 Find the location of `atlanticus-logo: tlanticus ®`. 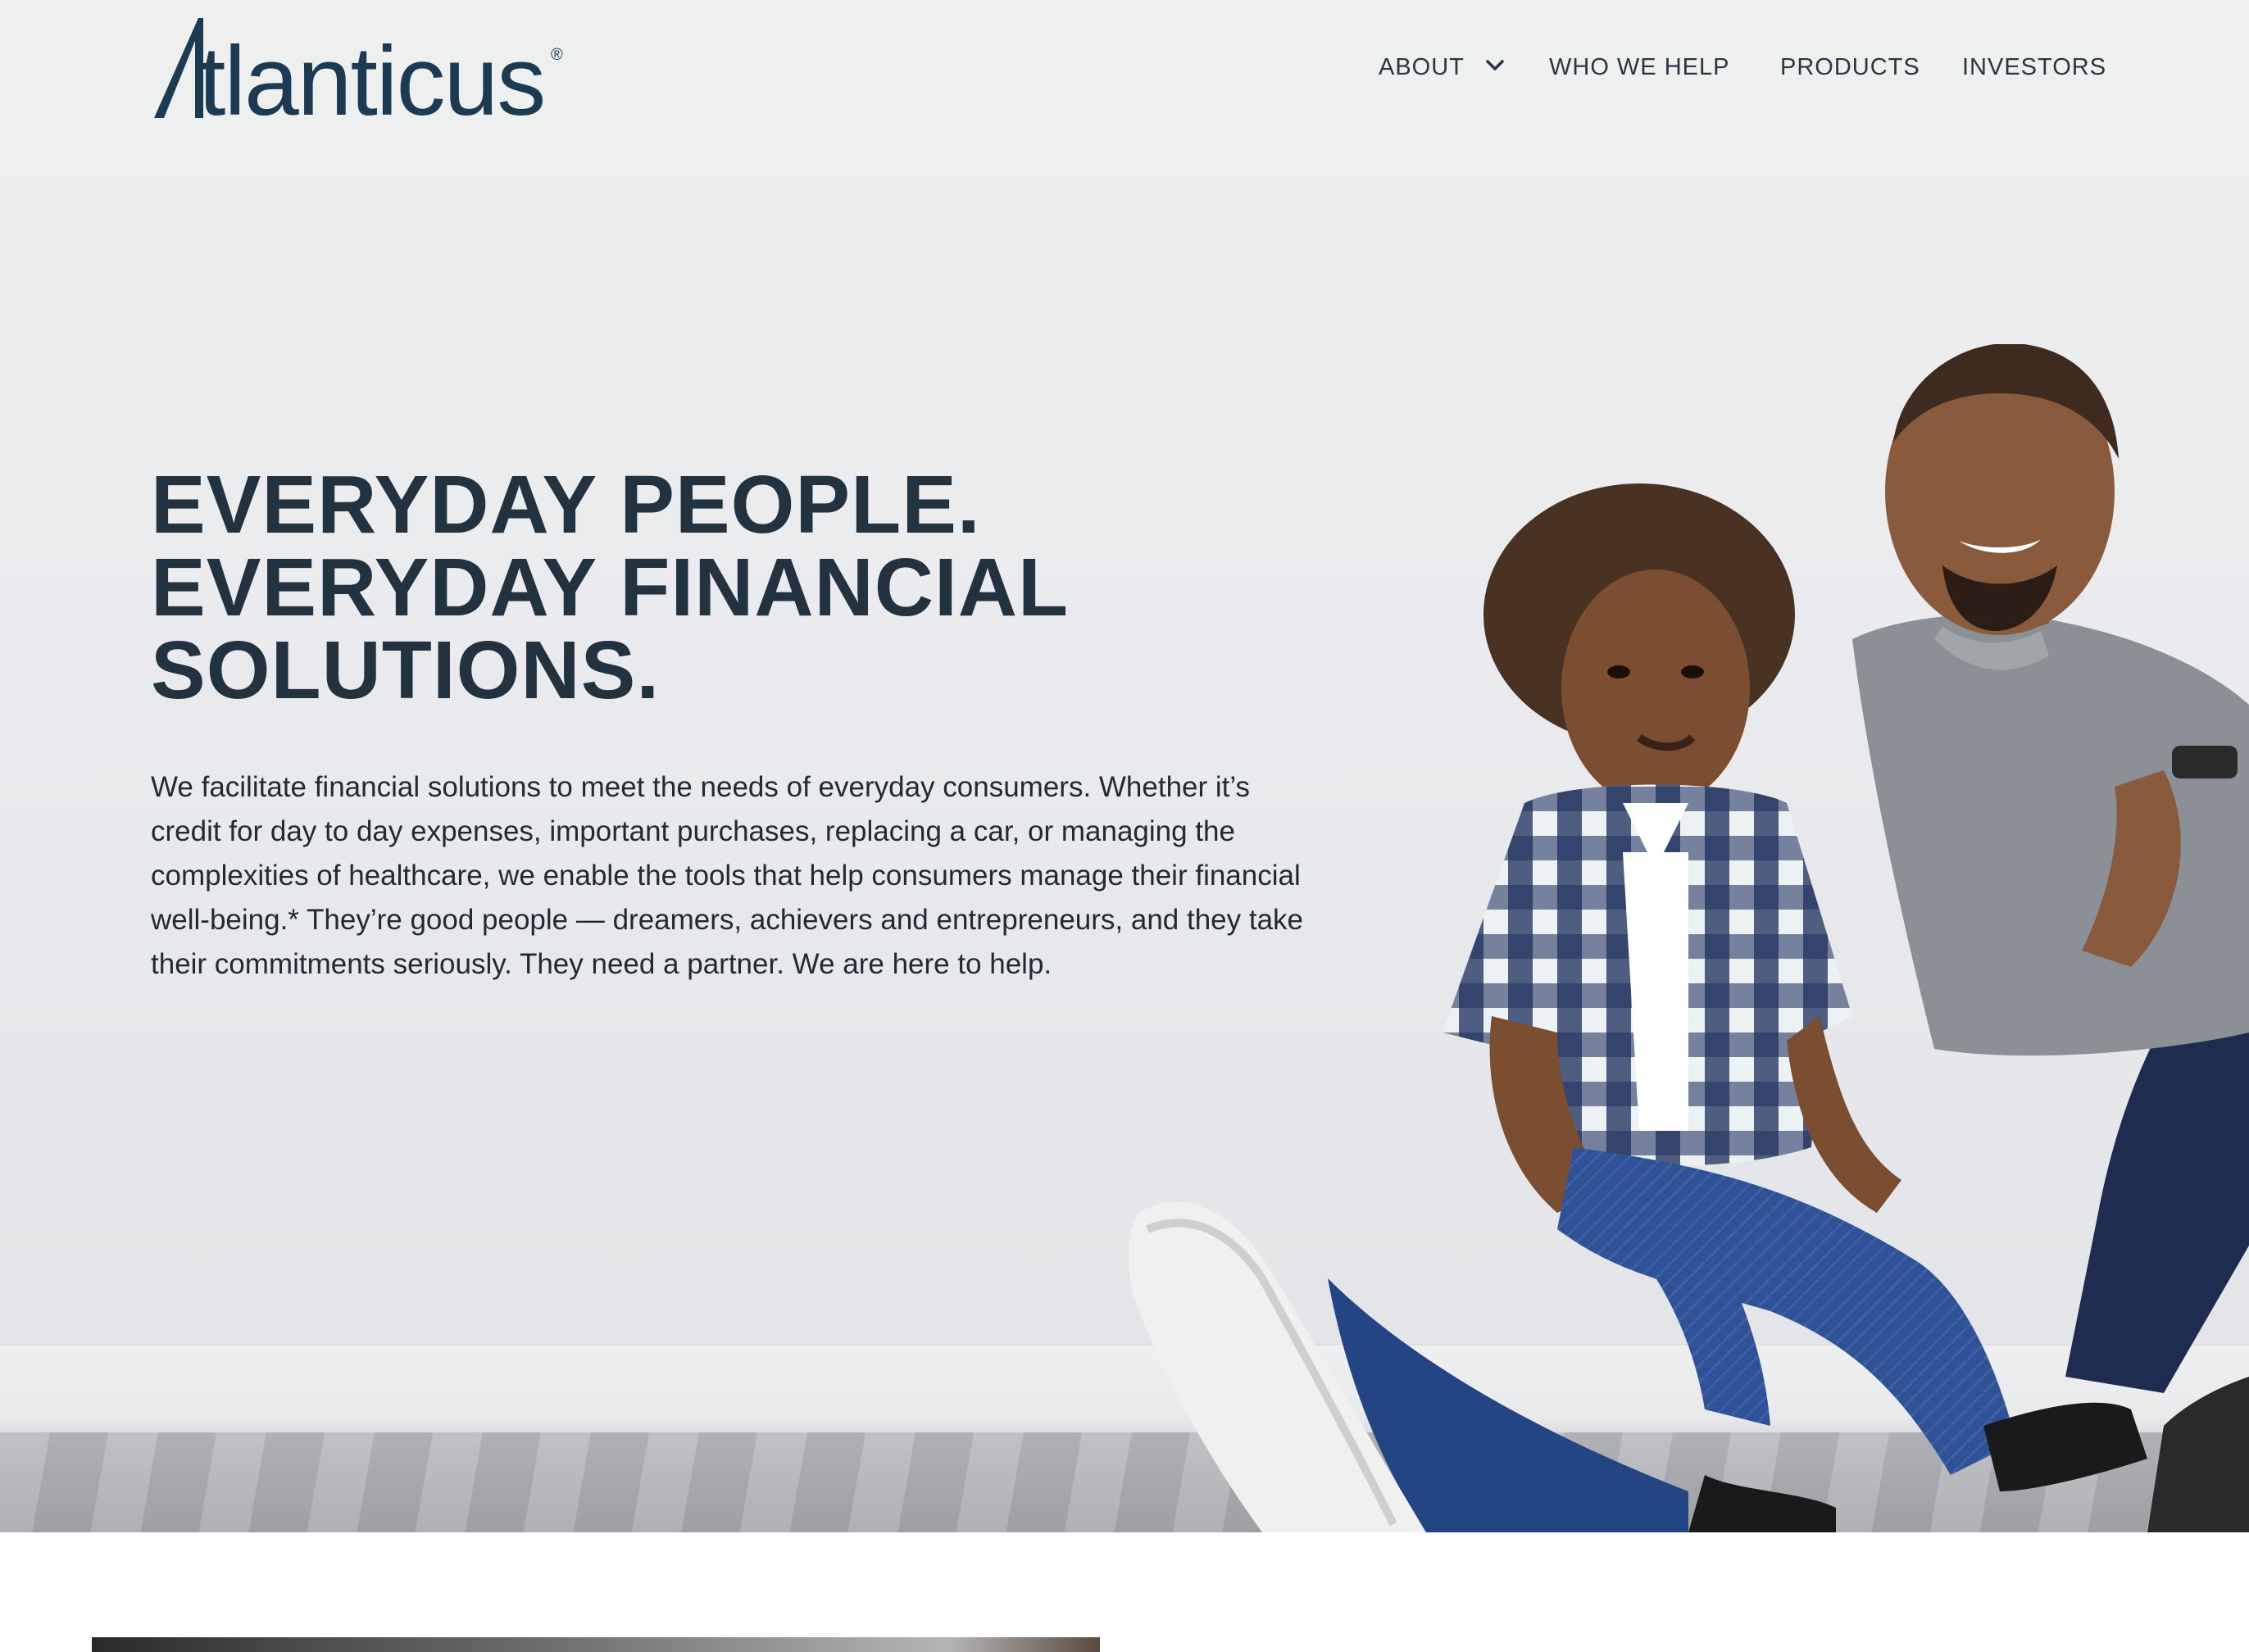

atlanticus-logo: tlanticus ® is located at coordinates (360, 73).